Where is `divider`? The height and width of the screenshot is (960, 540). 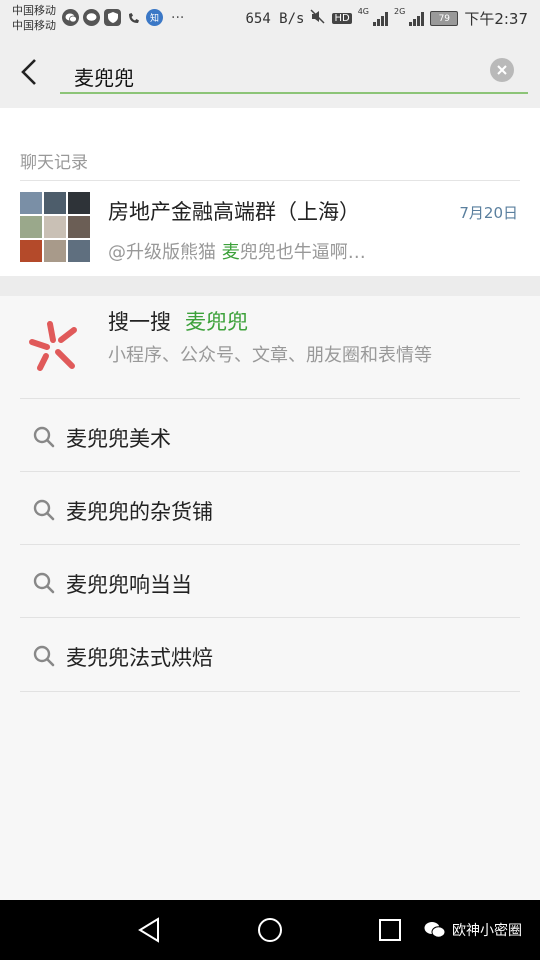 divider is located at coordinates (270, 180).